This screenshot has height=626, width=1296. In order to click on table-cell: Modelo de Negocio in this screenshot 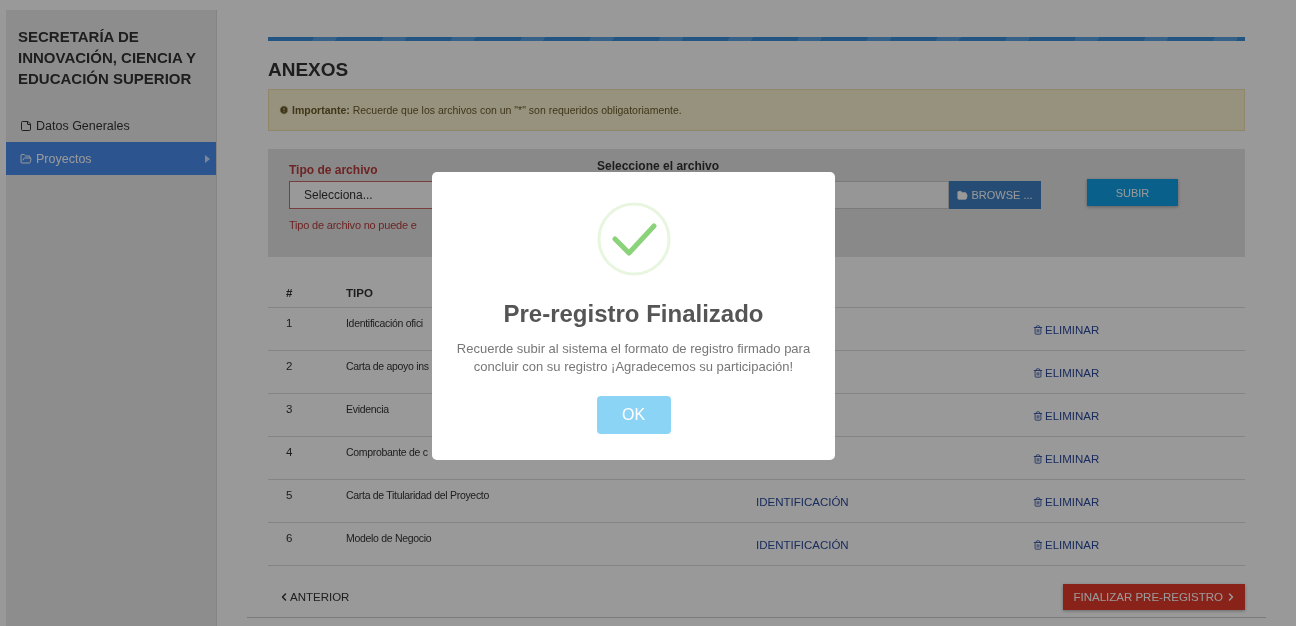, I will do `click(389, 538)`.